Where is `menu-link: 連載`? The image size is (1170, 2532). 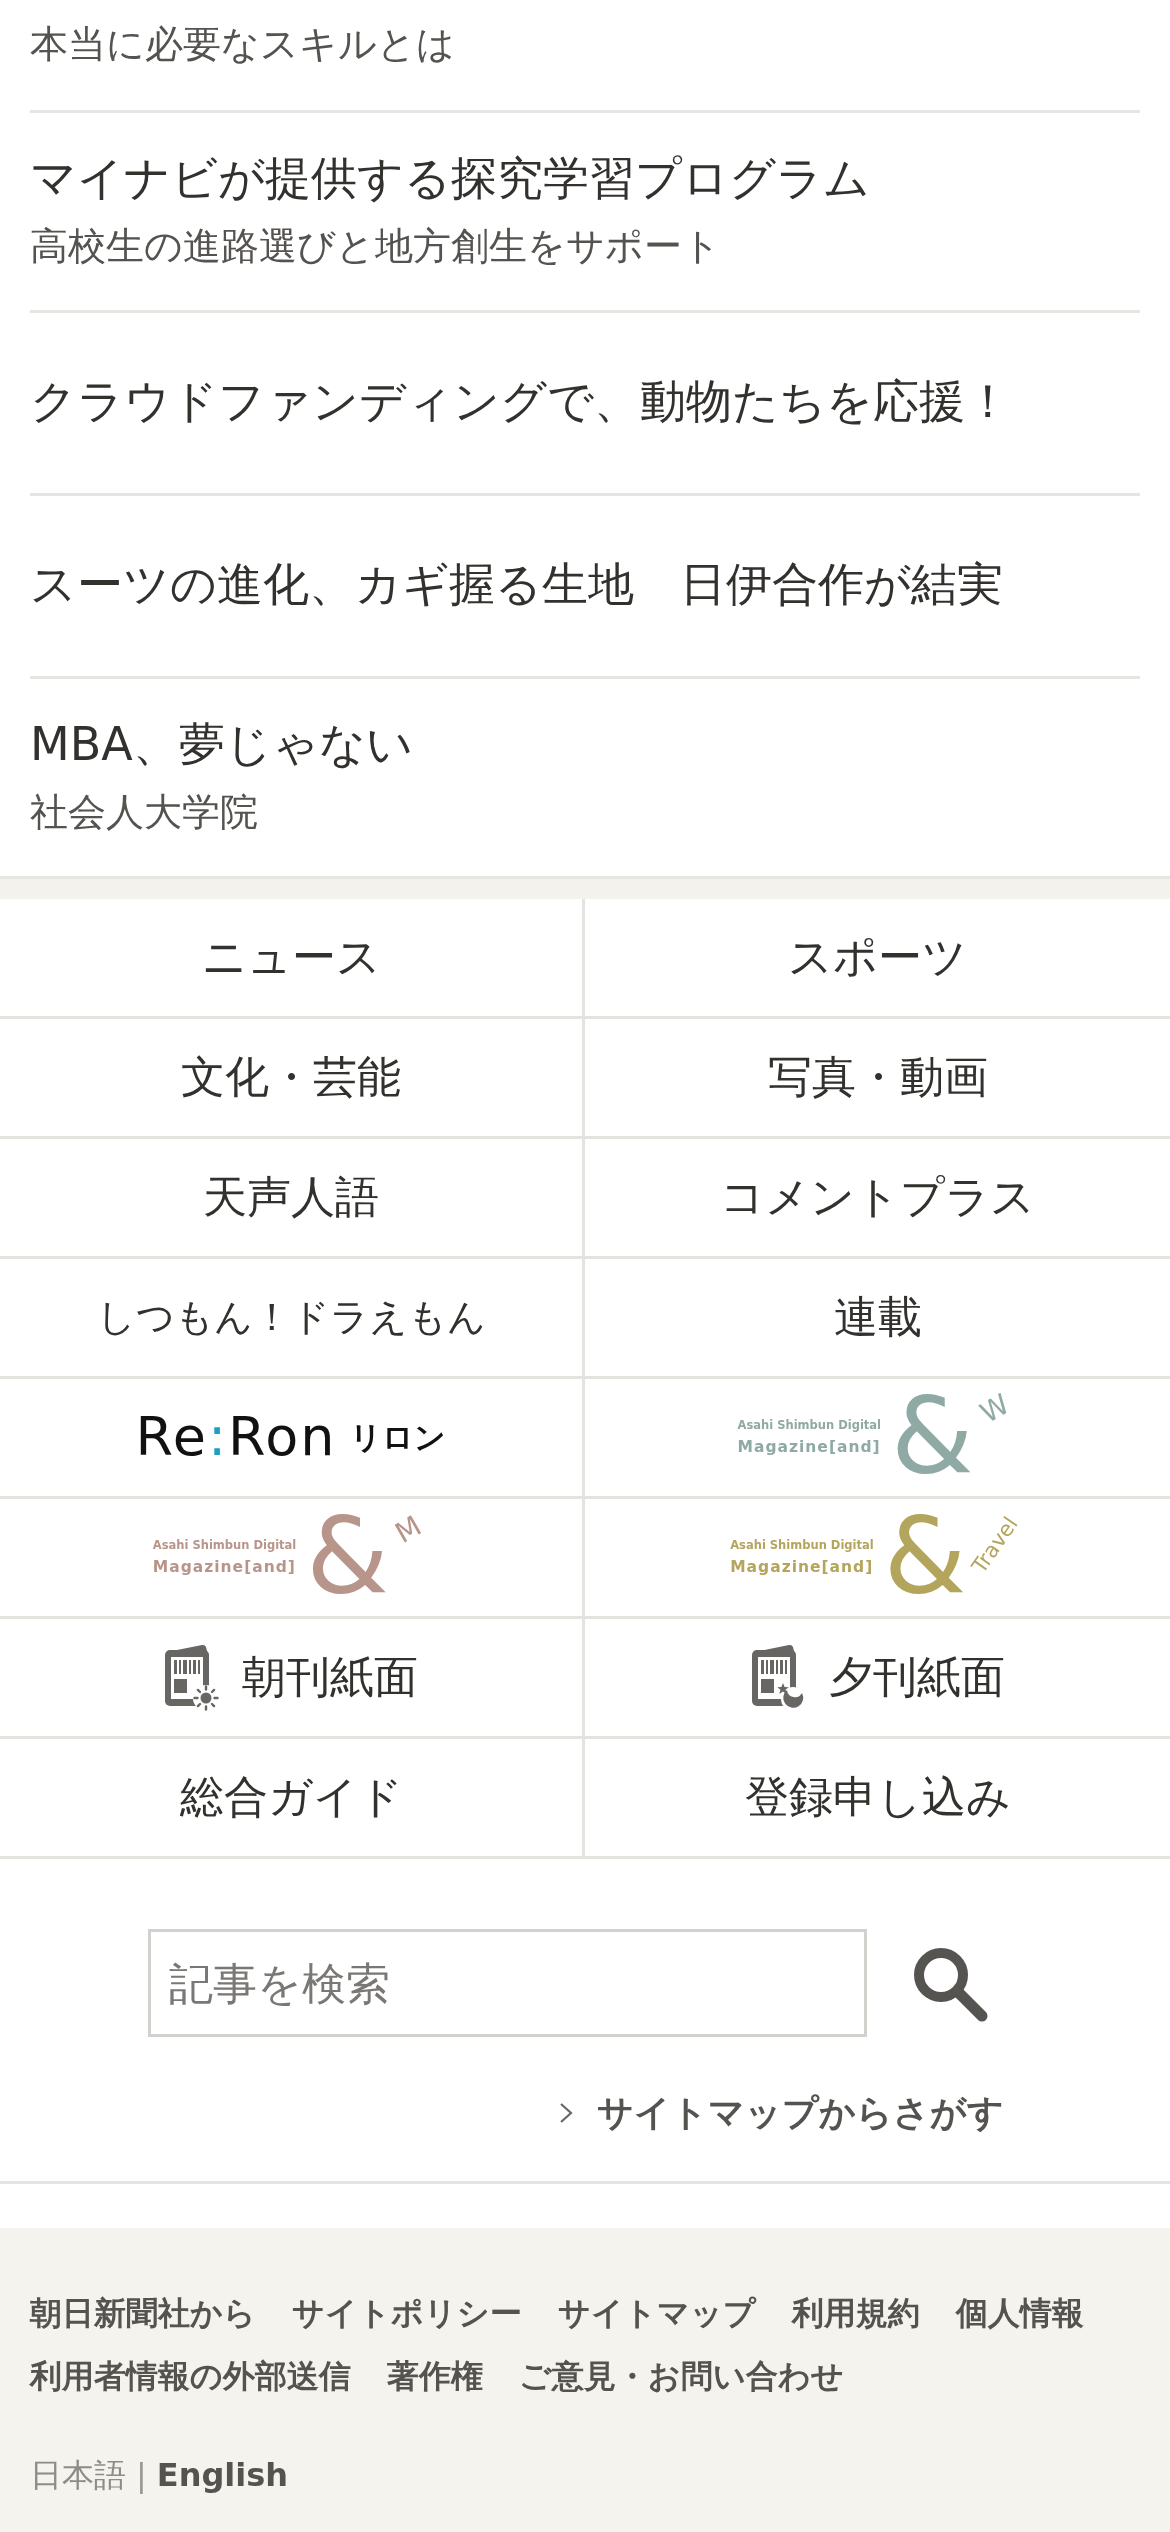
menu-link: 連載 is located at coordinates (877, 1319).